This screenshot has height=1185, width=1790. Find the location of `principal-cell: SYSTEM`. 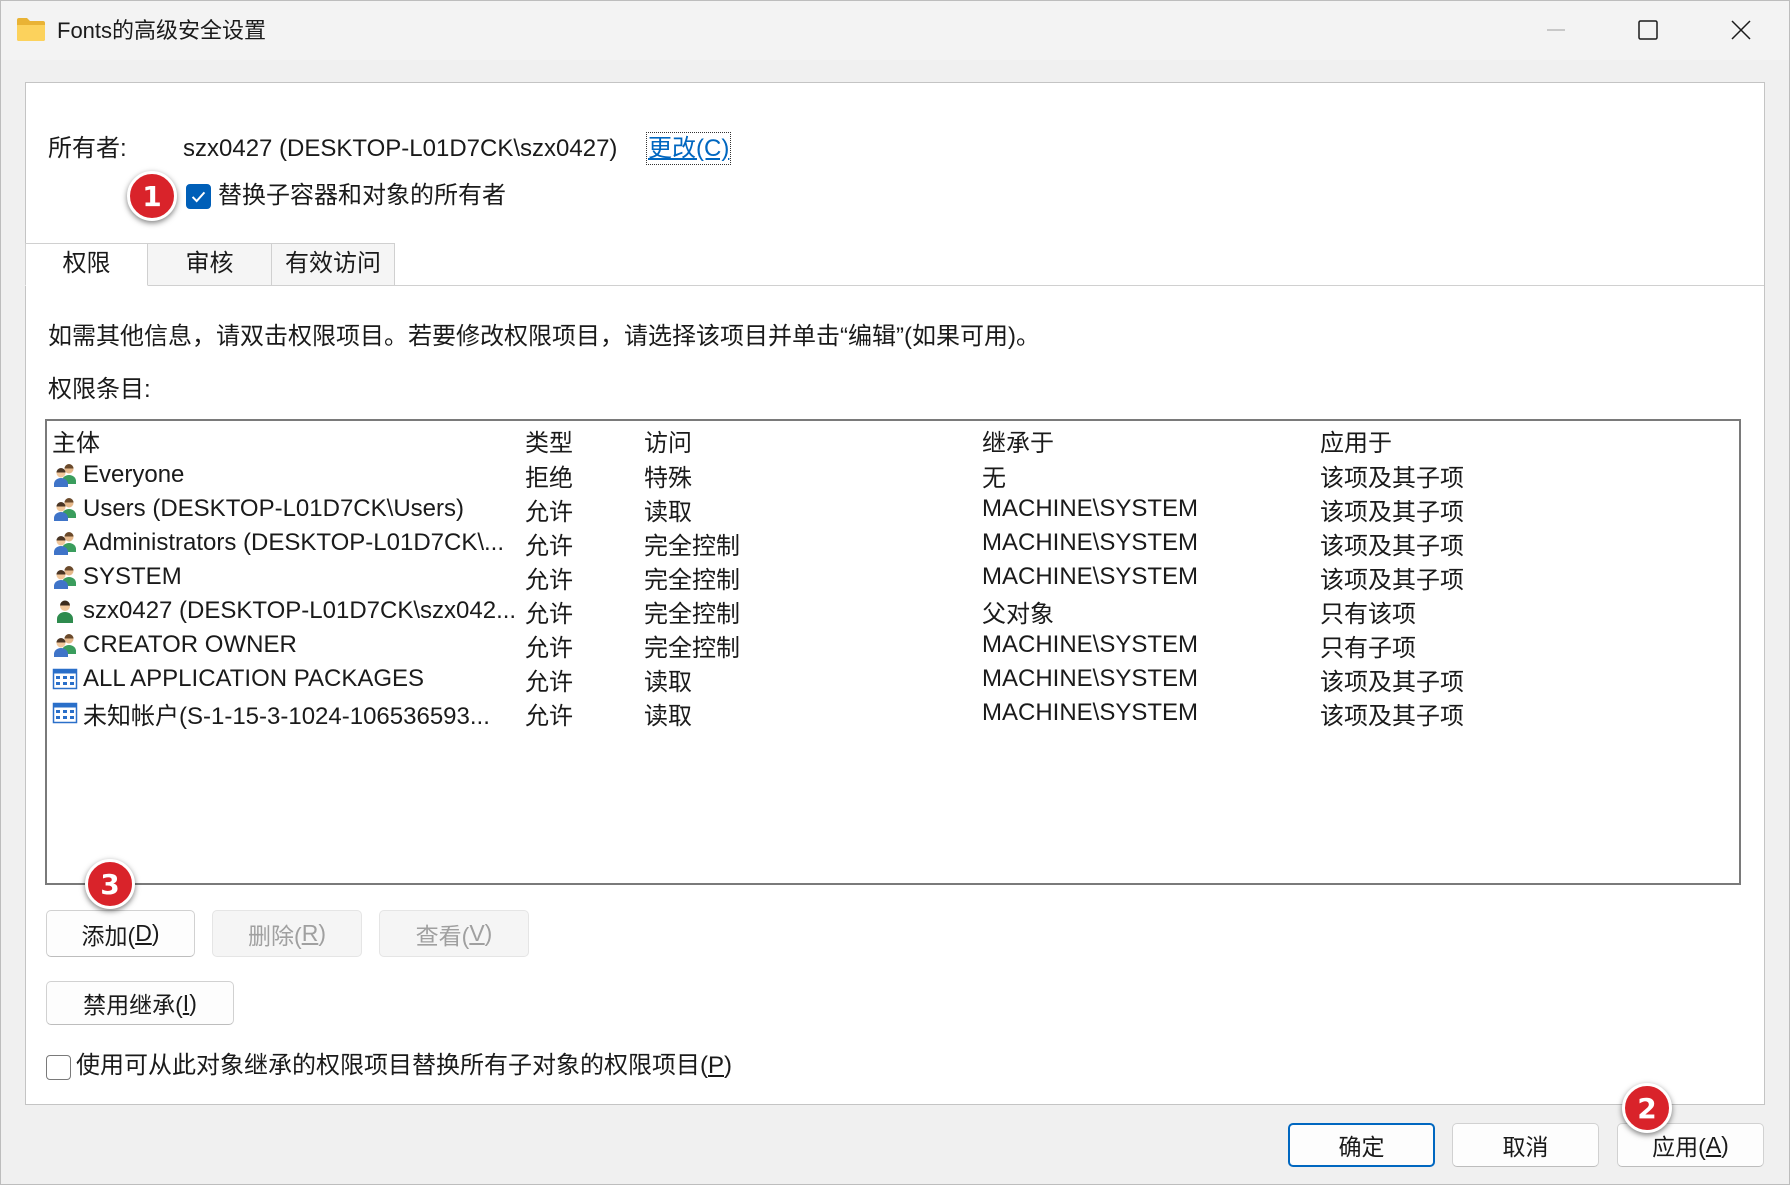

principal-cell: SYSTEM is located at coordinates (288, 577).